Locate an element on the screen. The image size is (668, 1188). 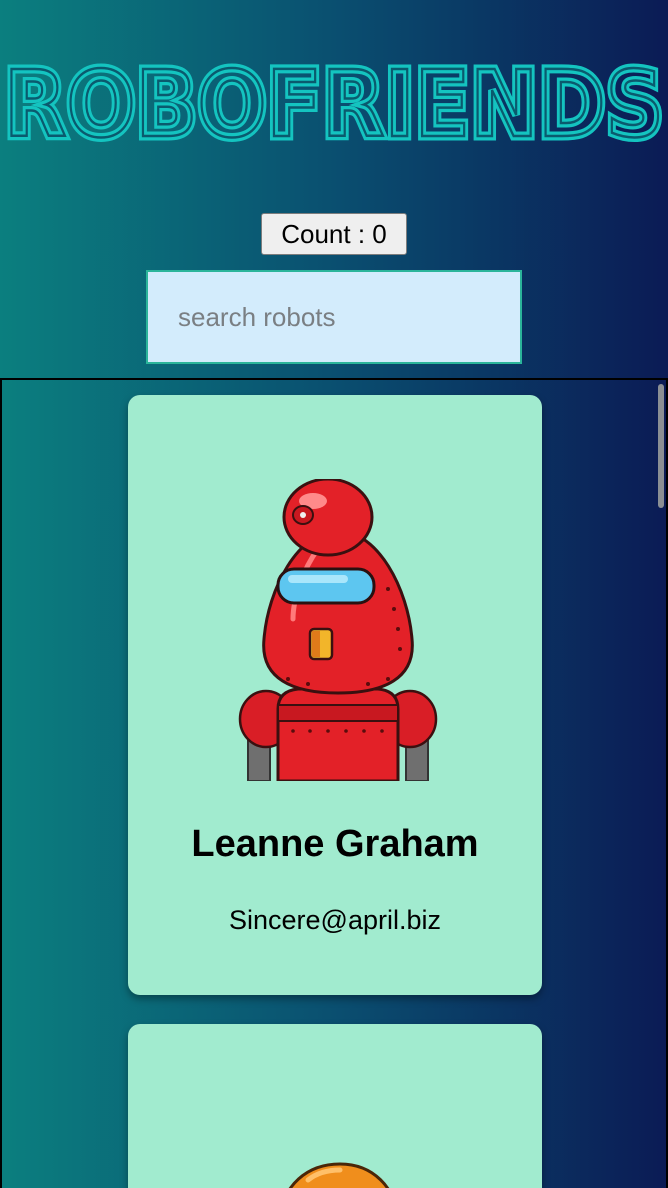
robot-card is located at coordinates (335, 1106).